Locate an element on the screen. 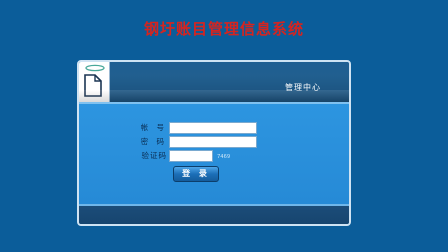 The height and width of the screenshot is (252, 448). account-input is located at coordinates (213, 128).